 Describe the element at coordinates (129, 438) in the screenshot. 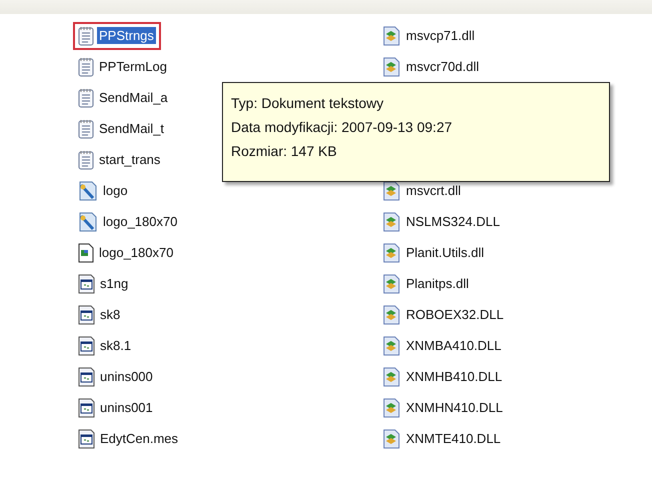

I see `file-item: EdytCen.mes` at that location.